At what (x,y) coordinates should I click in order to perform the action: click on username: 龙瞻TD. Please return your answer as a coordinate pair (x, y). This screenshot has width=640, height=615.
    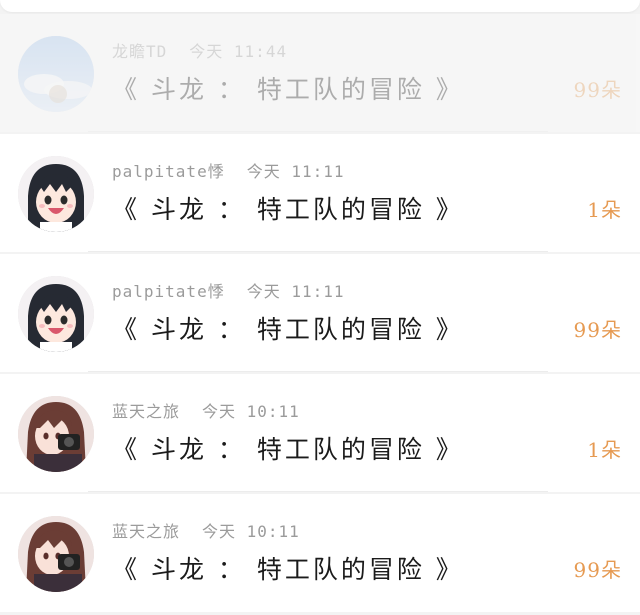
    Looking at the image, I should click on (139, 50).